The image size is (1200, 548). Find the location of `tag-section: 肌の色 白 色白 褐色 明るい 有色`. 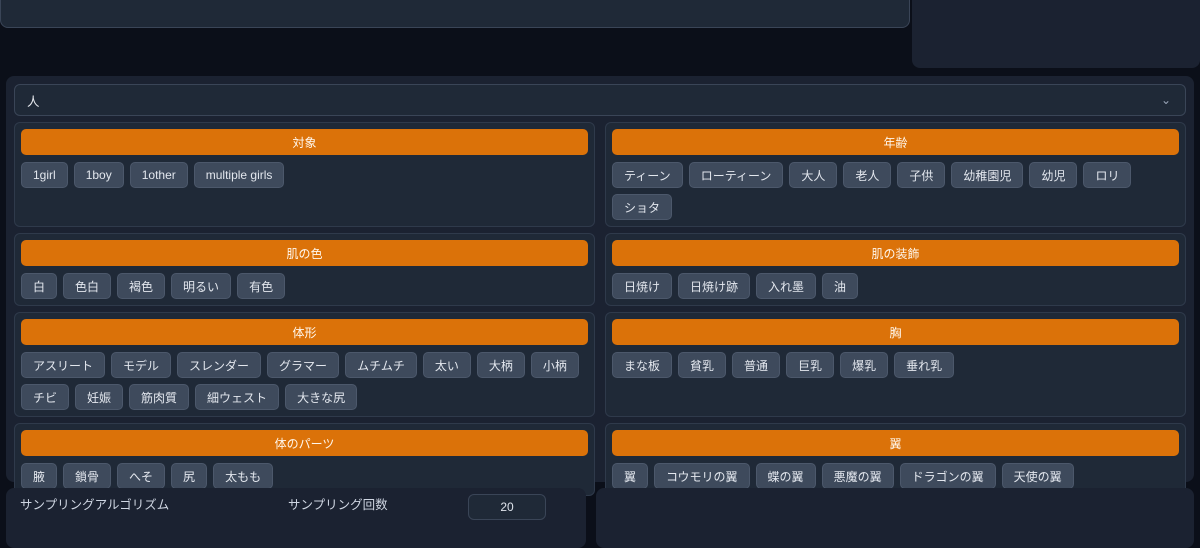

tag-section: 肌の色 白 色白 褐色 明るい 有色 is located at coordinates (304, 269).